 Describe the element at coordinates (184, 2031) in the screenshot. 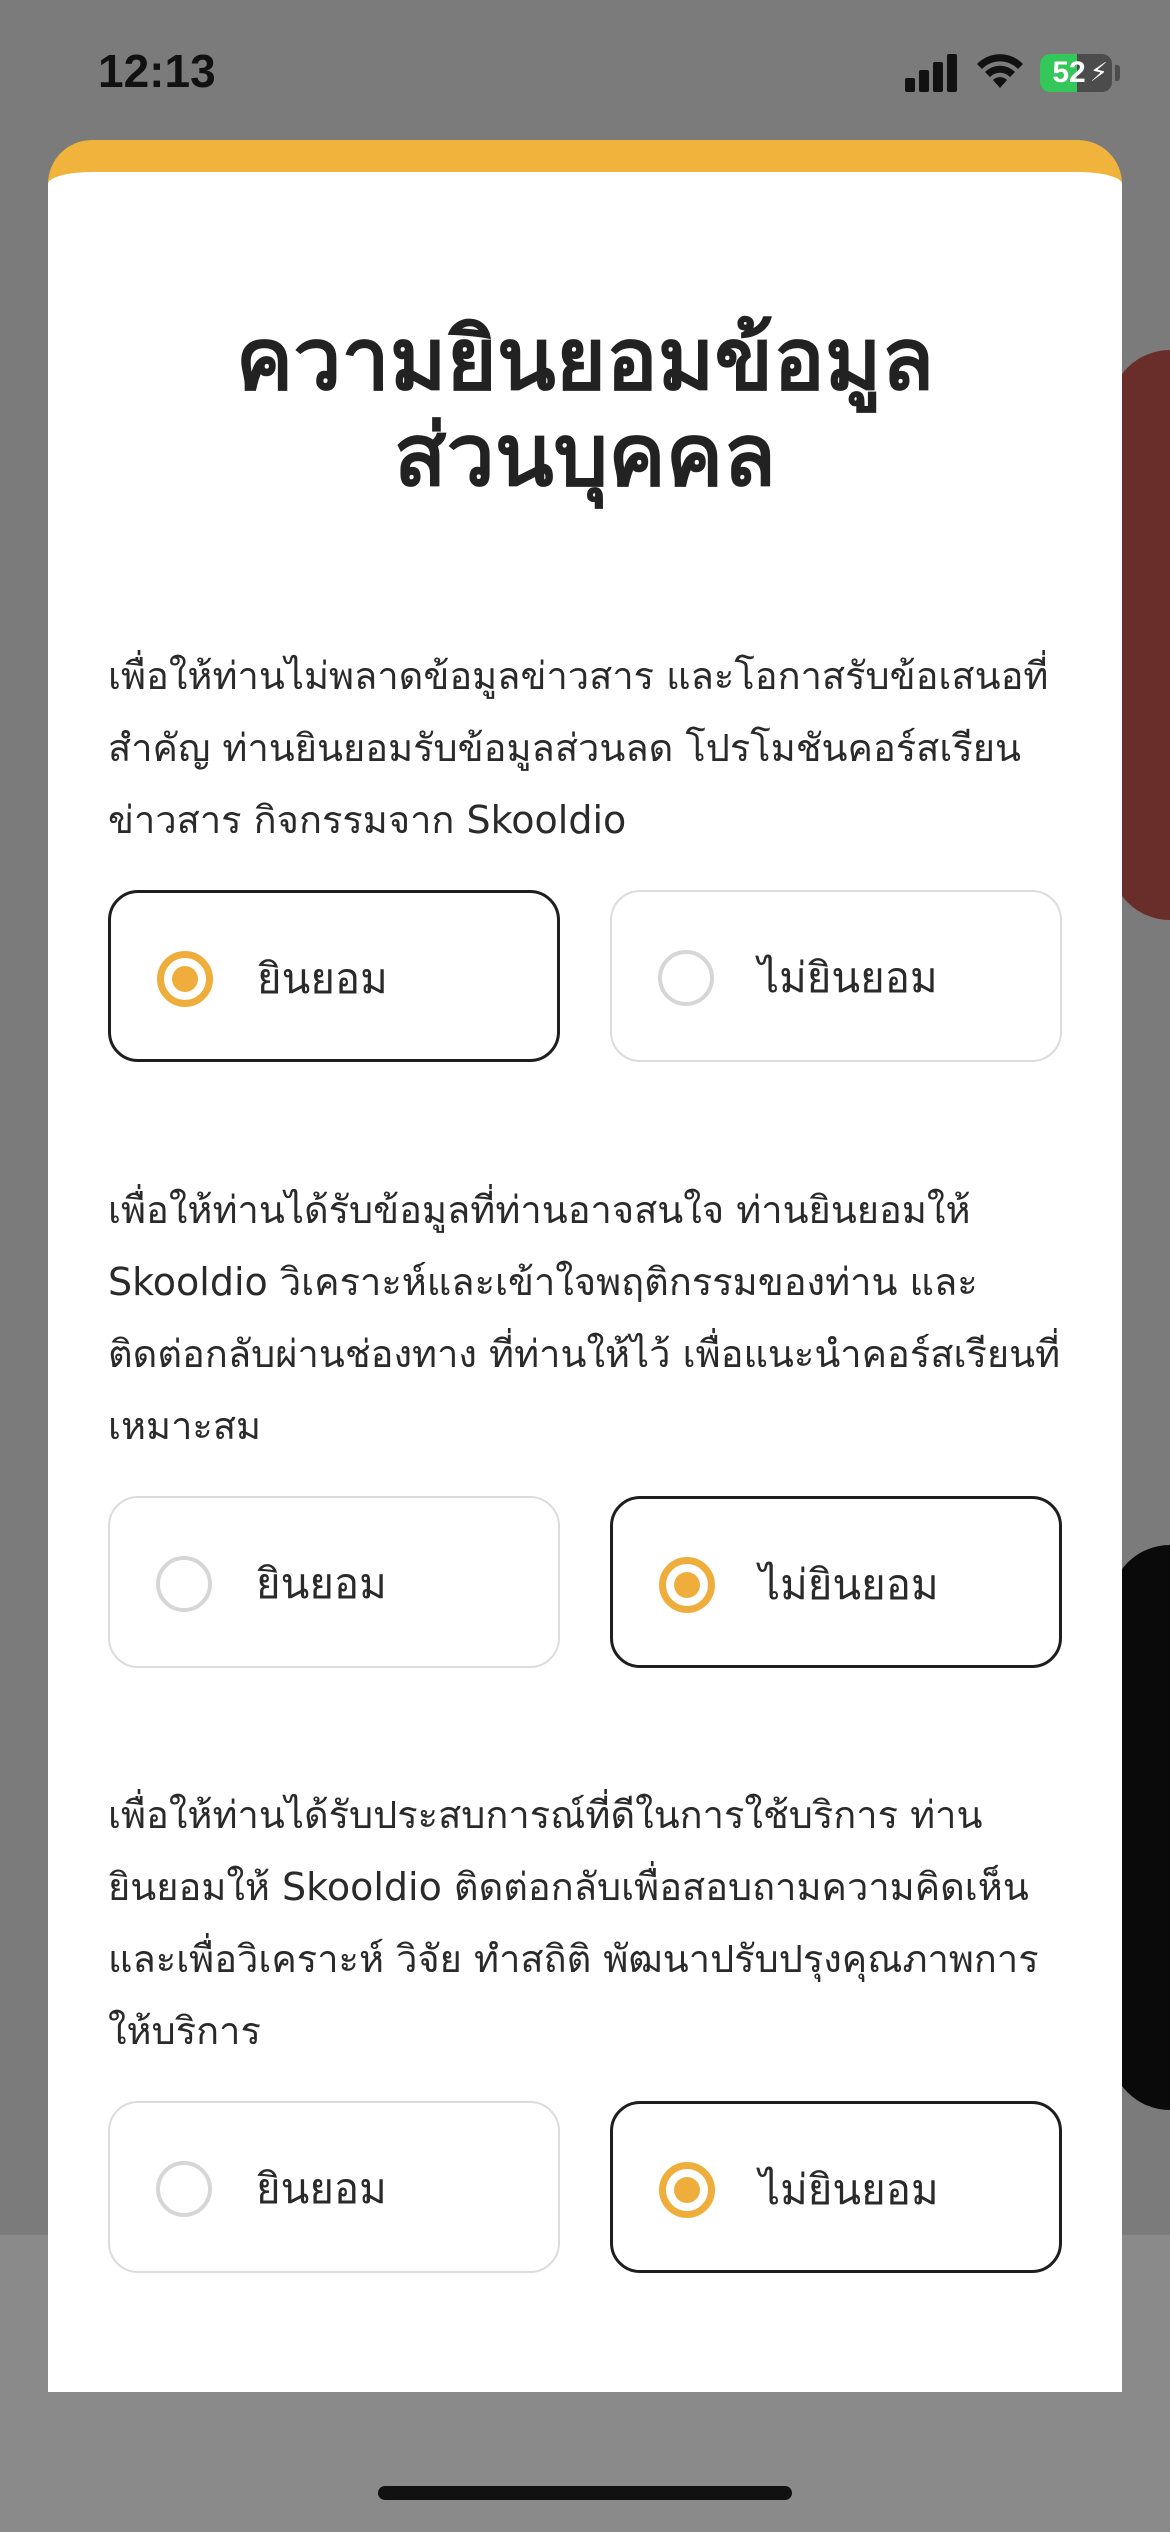

I see `question-text-line: ให้บริการ` at that location.